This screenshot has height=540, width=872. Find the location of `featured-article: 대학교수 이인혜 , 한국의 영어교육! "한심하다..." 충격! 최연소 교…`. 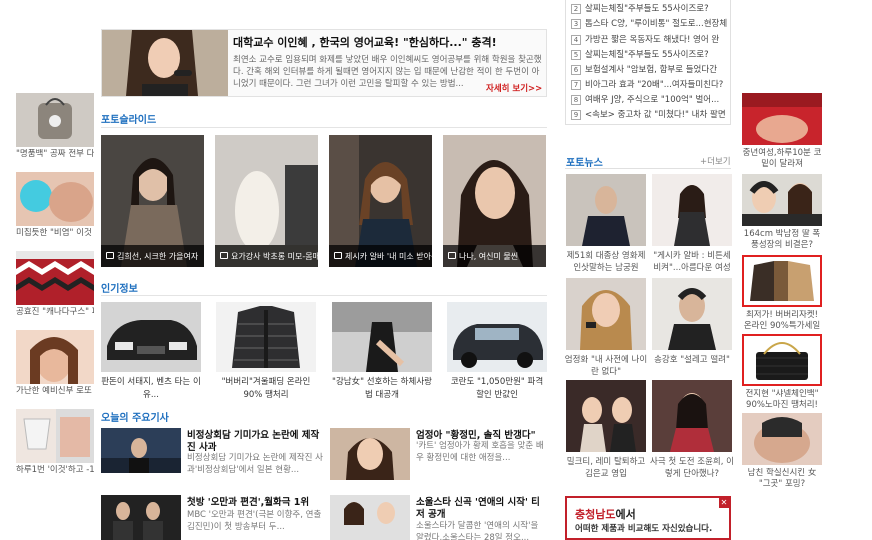

featured-article: 대학교수 이인혜 , 한국의 영어교육! "한심하다..." 충격! 최연소 교… is located at coordinates (324, 63).